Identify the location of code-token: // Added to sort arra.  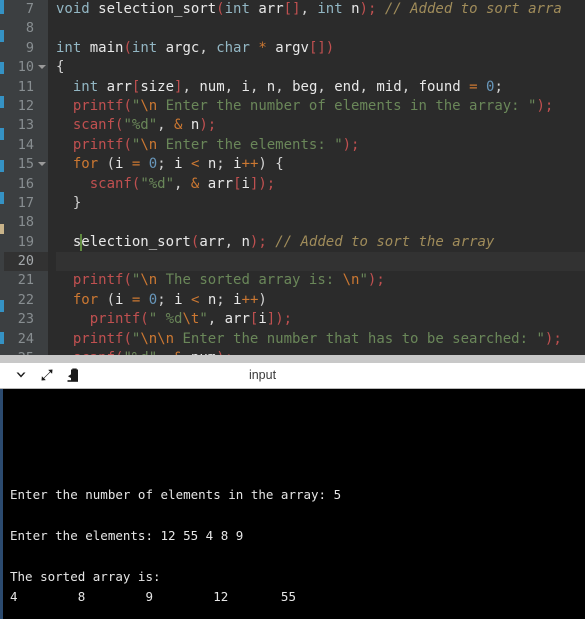
(473, 9).